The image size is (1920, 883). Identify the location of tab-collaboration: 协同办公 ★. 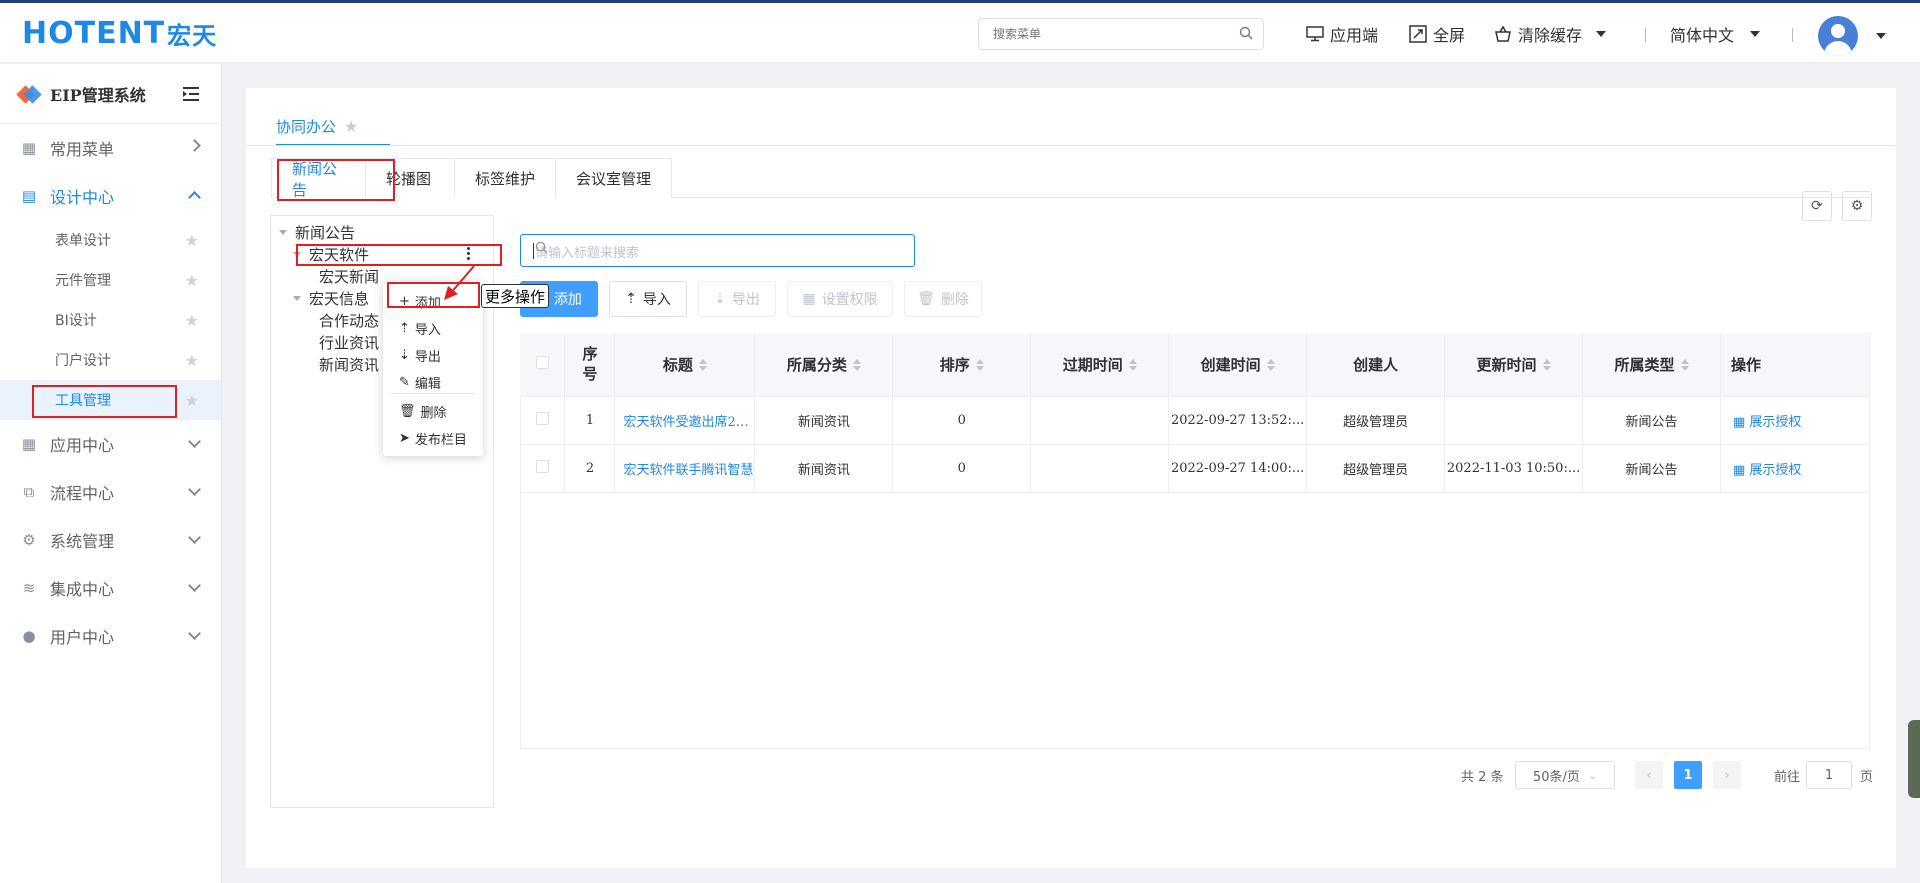
(317, 126).